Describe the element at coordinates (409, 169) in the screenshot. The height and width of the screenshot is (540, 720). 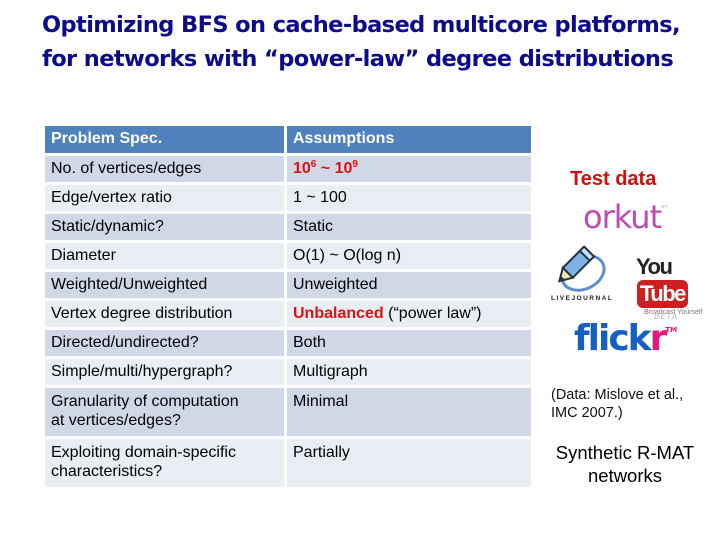
I see `assumption-cell: 106 ~ 109` at that location.